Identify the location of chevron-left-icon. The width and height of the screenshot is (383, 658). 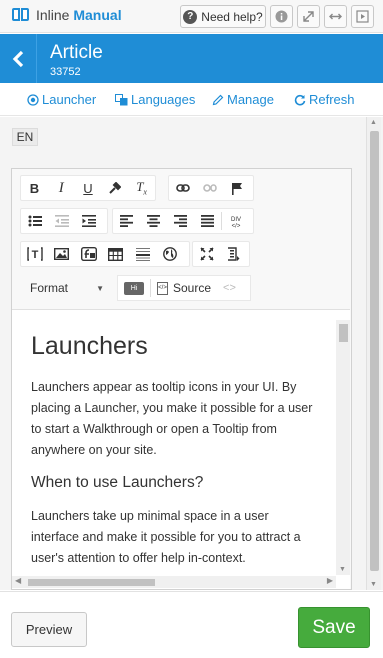
(18, 58).